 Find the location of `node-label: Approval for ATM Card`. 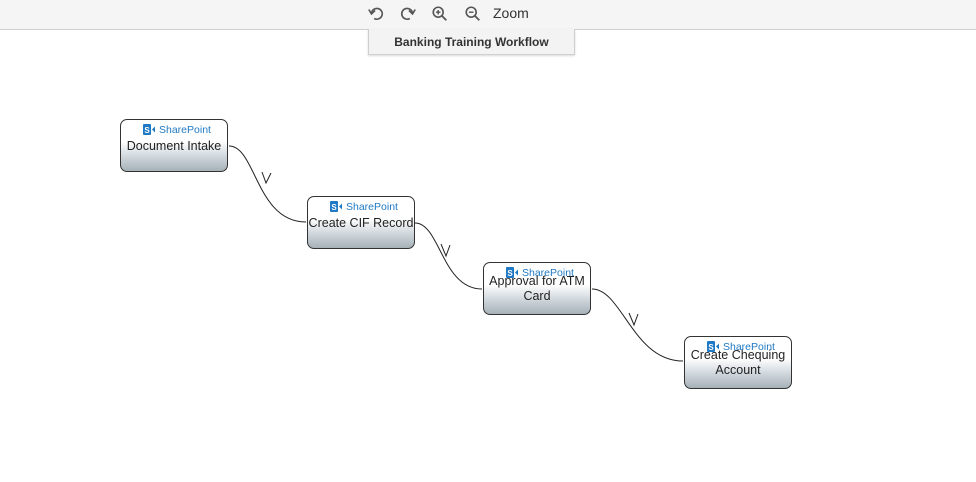

node-label: Approval for ATM Card is located at coordinates (537, 288).